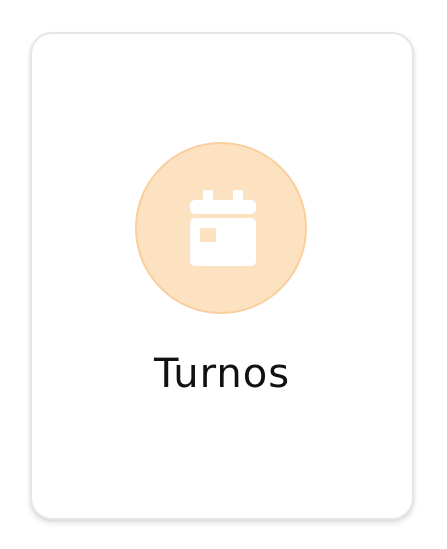  I want to click on icon-badge, so click(221, 228).